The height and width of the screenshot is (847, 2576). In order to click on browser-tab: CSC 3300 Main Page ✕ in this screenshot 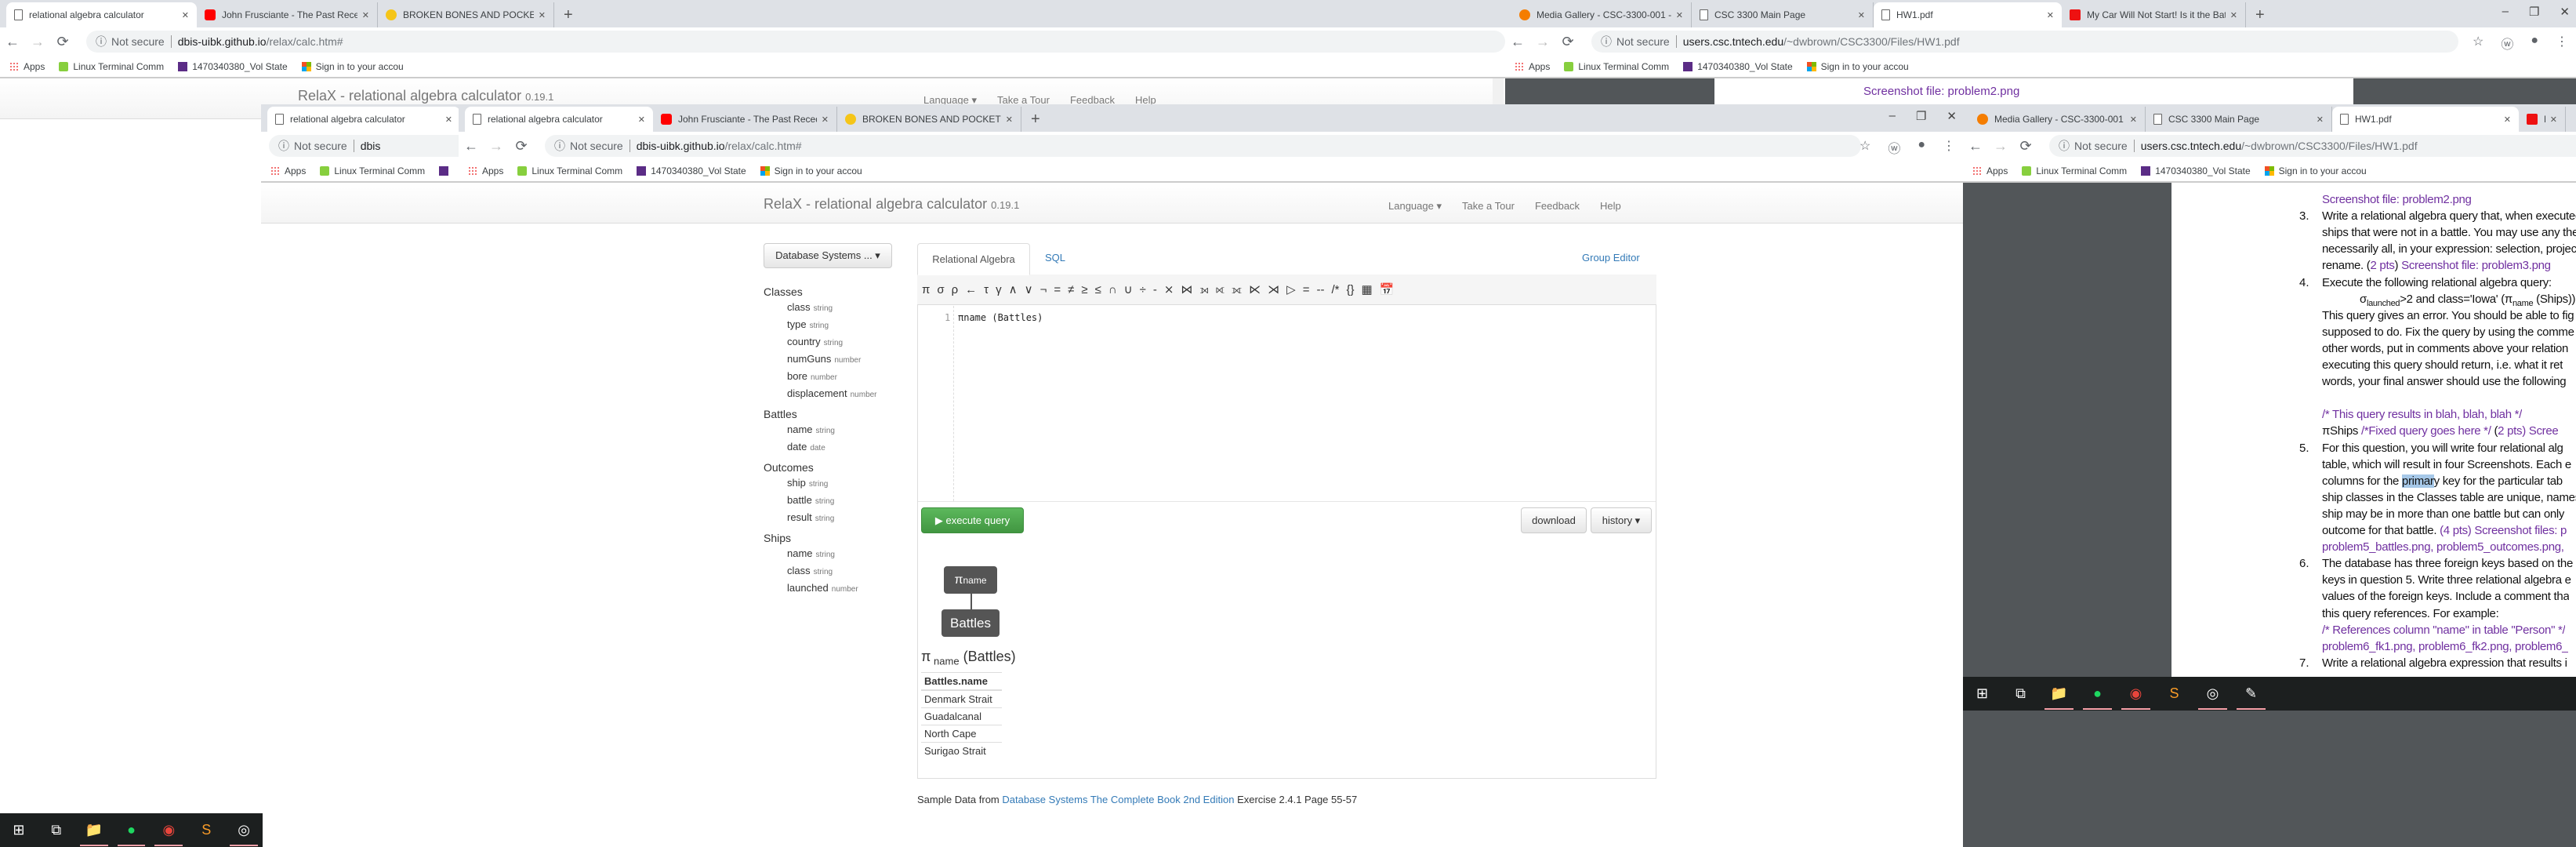, I will do `click(1783, 14)`.